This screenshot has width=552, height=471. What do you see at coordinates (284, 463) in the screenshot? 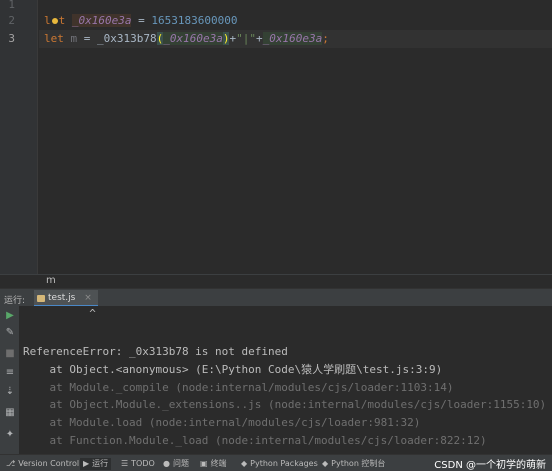
I see `status-label: Python Packages` at bounding box center [284, 463].